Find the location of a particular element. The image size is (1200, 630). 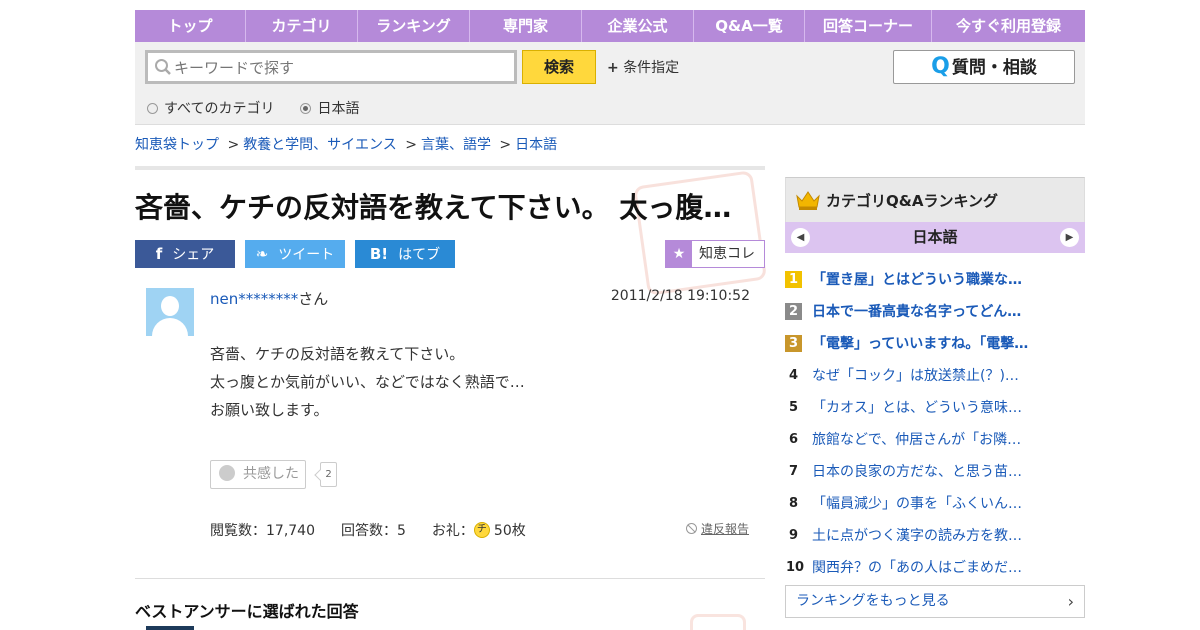

search-button: 検索 is located at coordinates (559, 67).